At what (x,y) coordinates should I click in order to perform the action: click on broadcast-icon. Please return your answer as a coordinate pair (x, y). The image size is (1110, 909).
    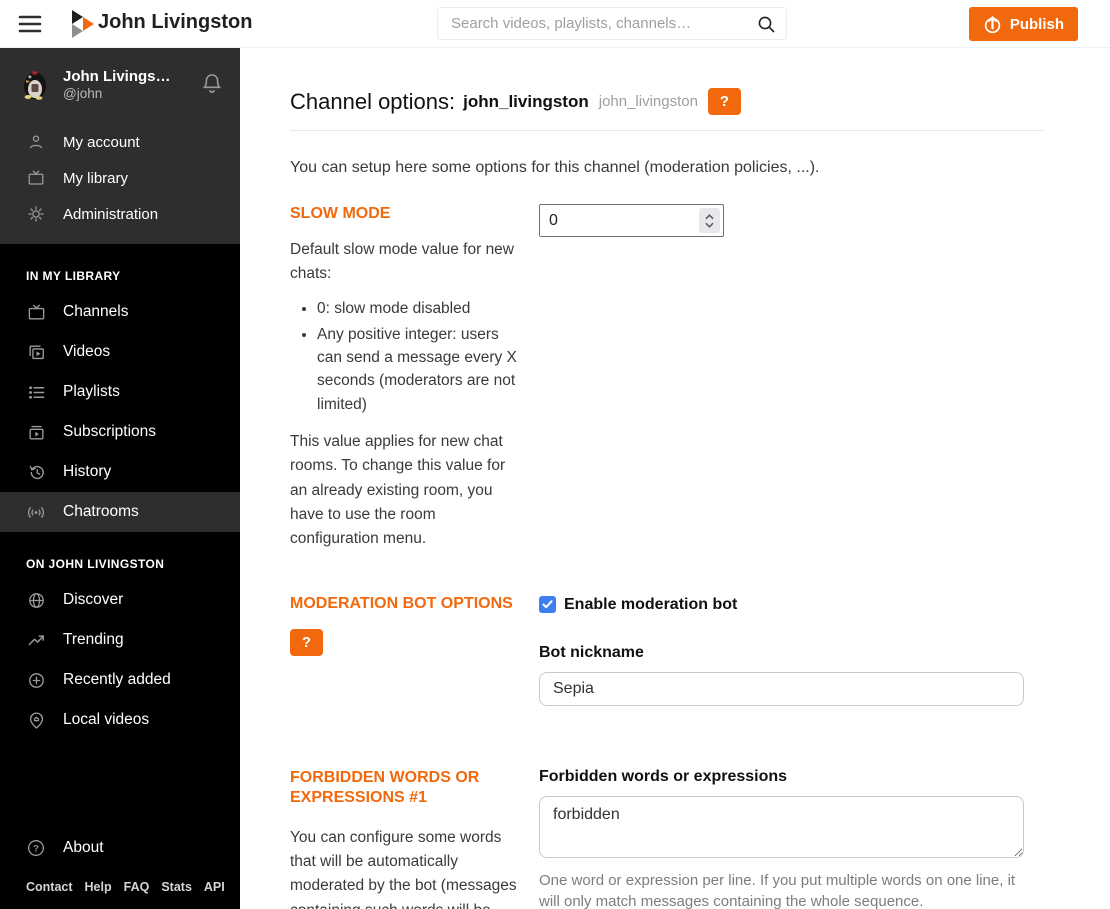
    Looking at the image, I should click on (36, 512).